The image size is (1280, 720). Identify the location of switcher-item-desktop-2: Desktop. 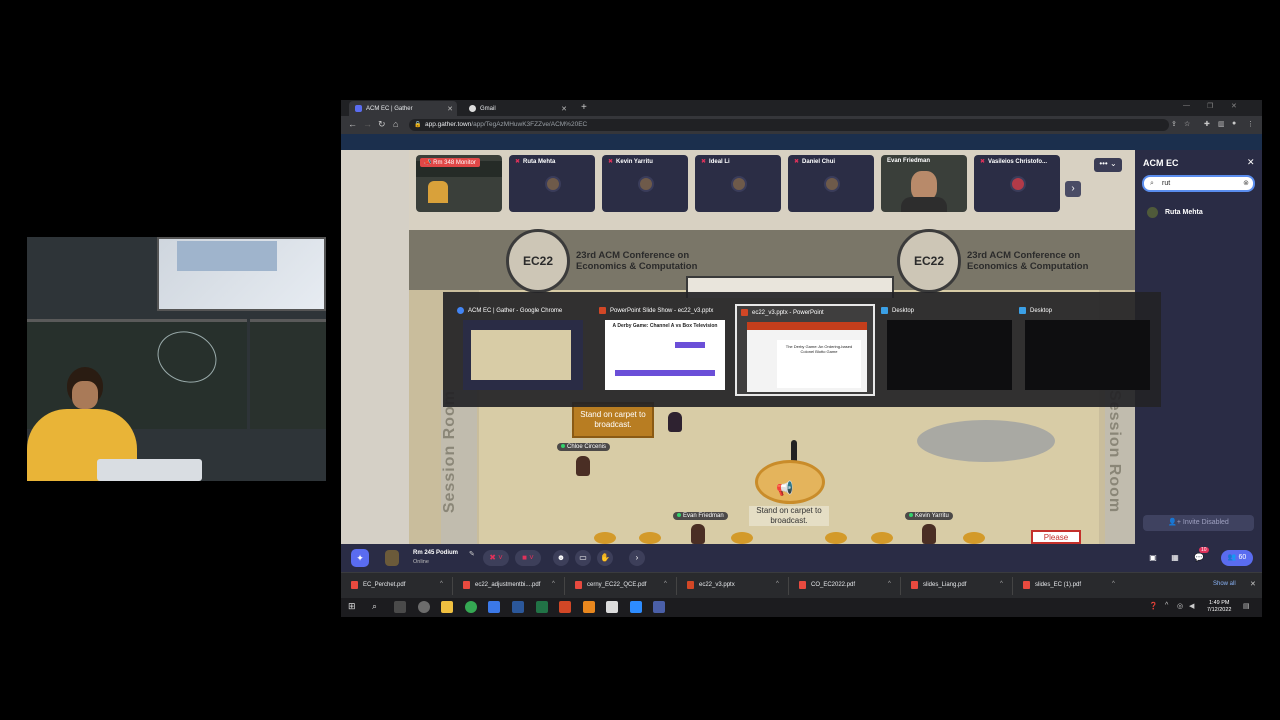
(1084, 350).